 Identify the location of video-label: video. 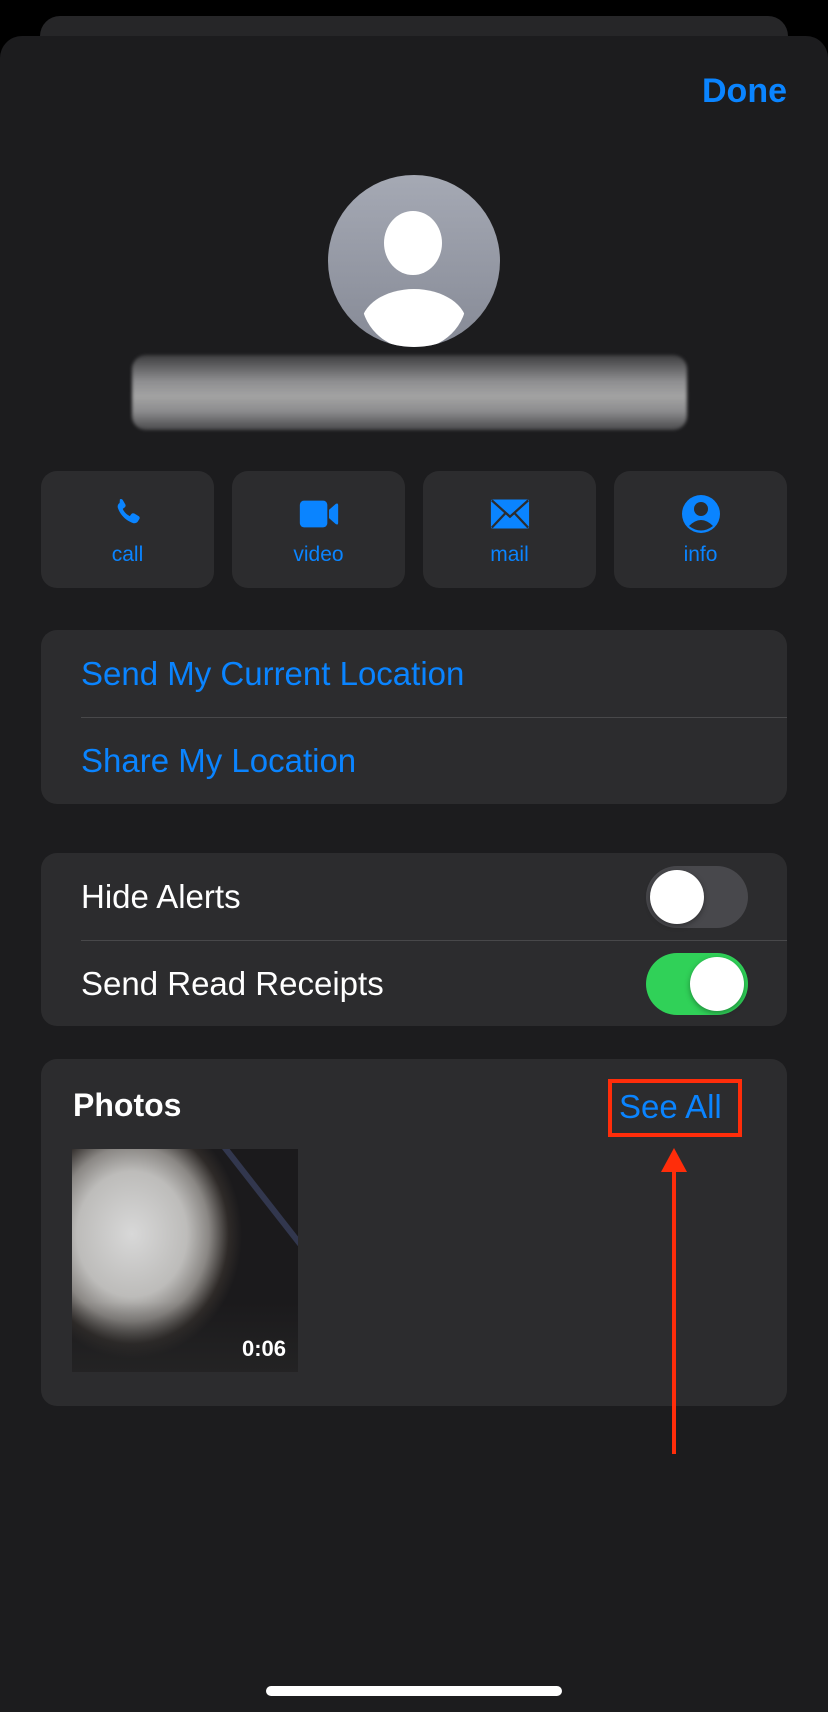
(318, 554).